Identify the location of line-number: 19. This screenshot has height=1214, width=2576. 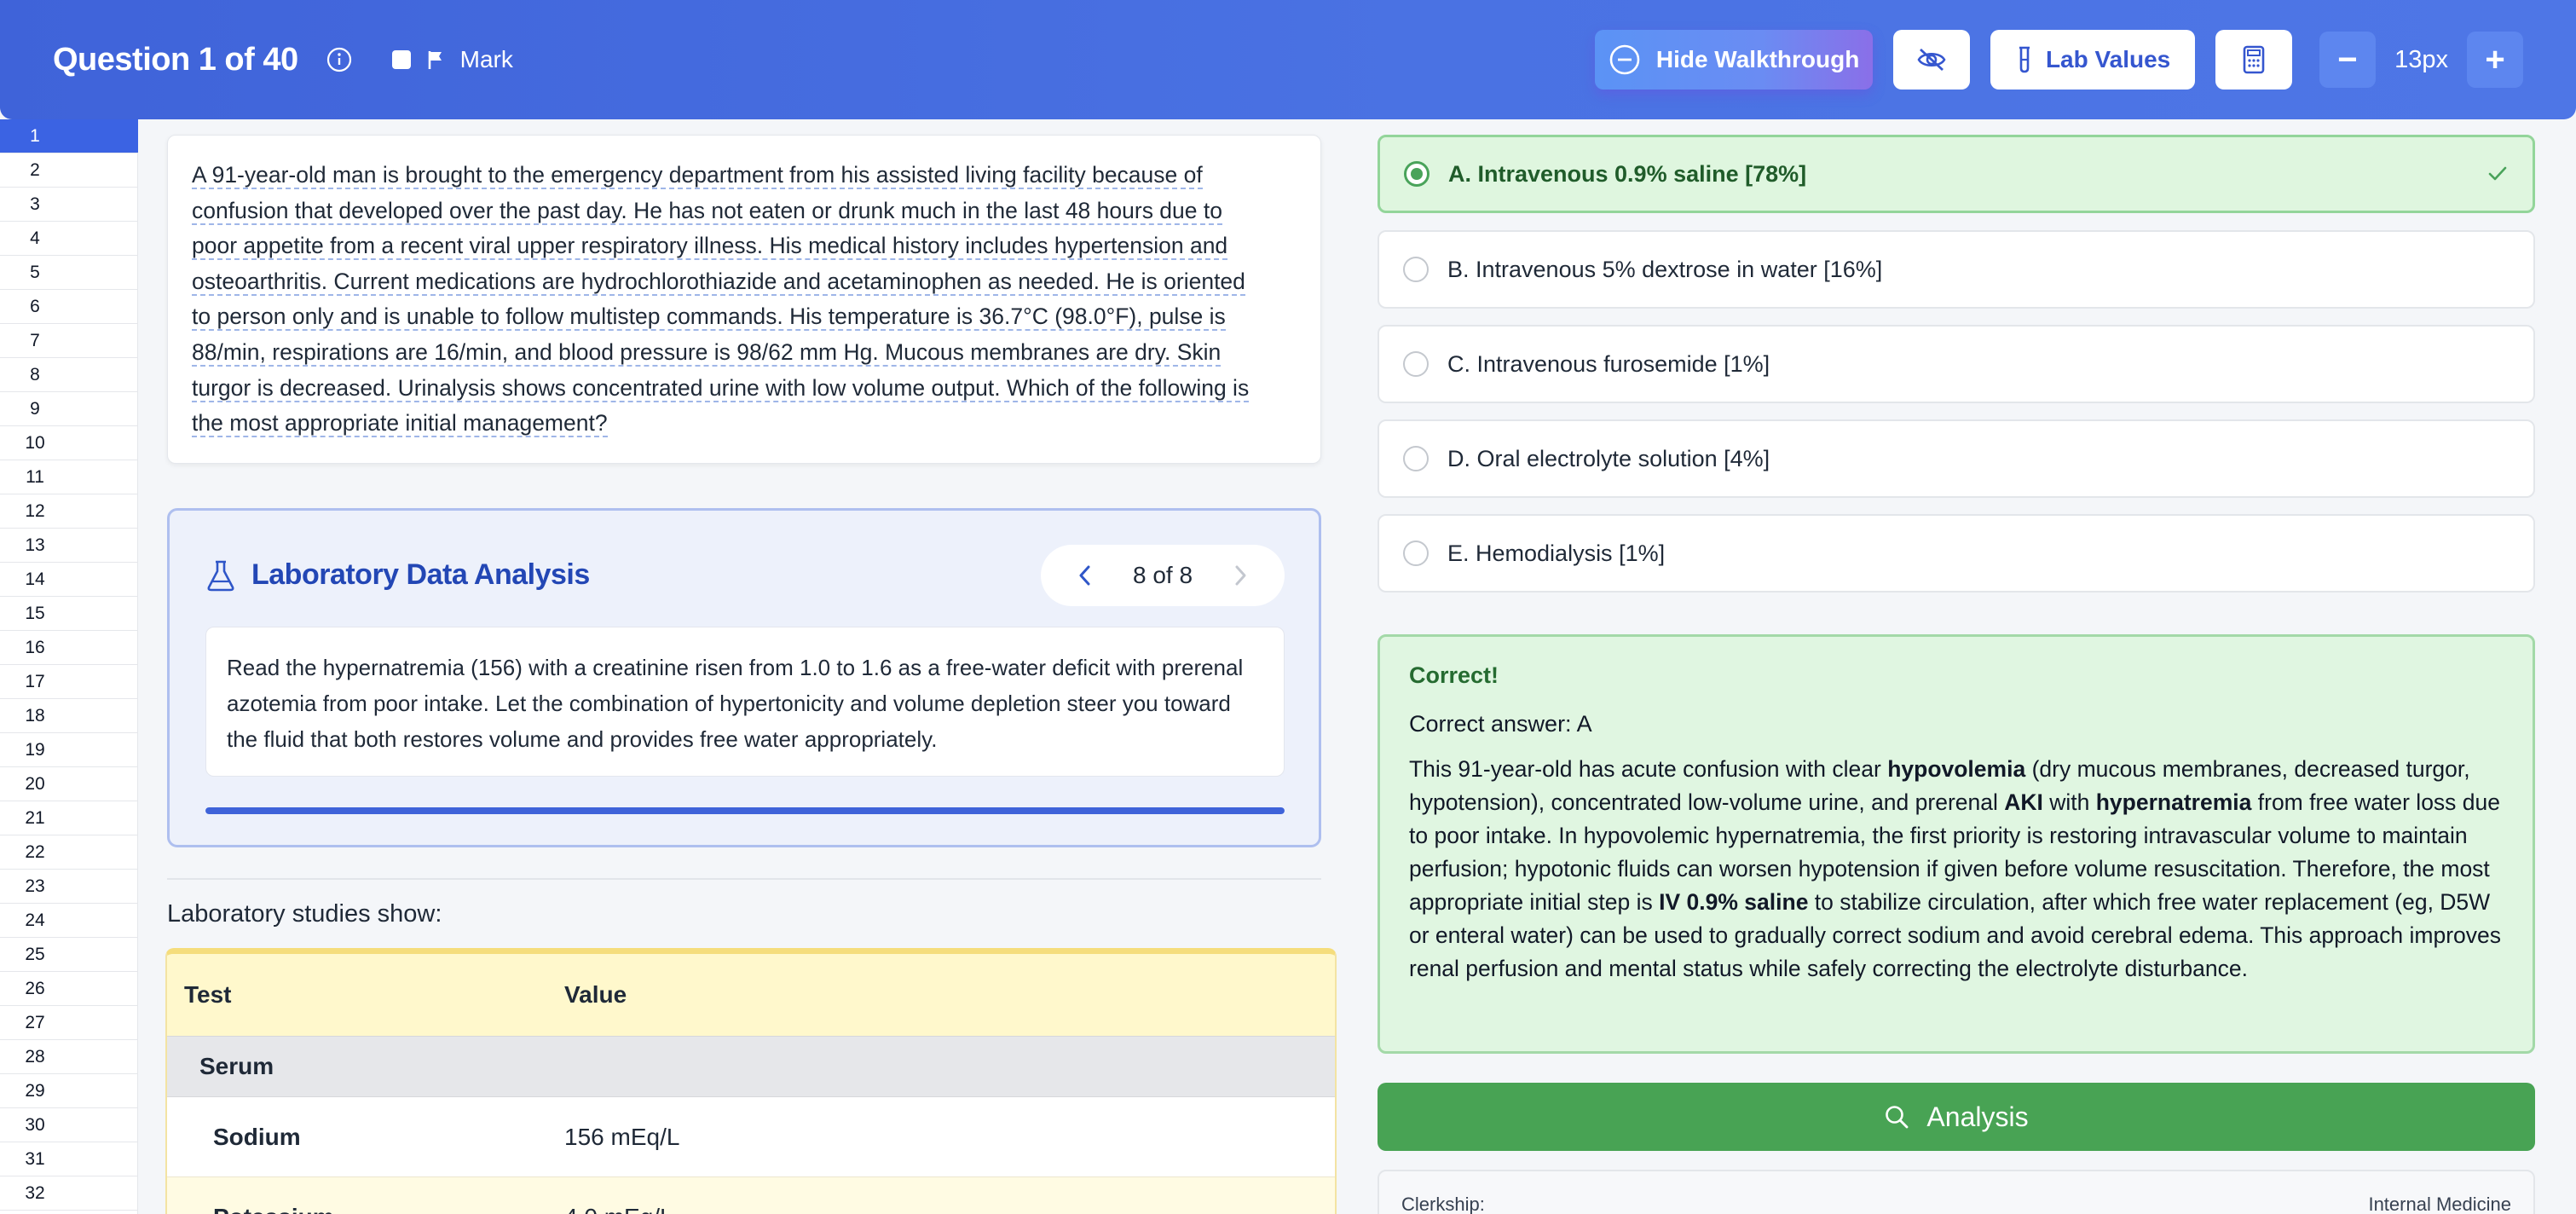
(69, 750).